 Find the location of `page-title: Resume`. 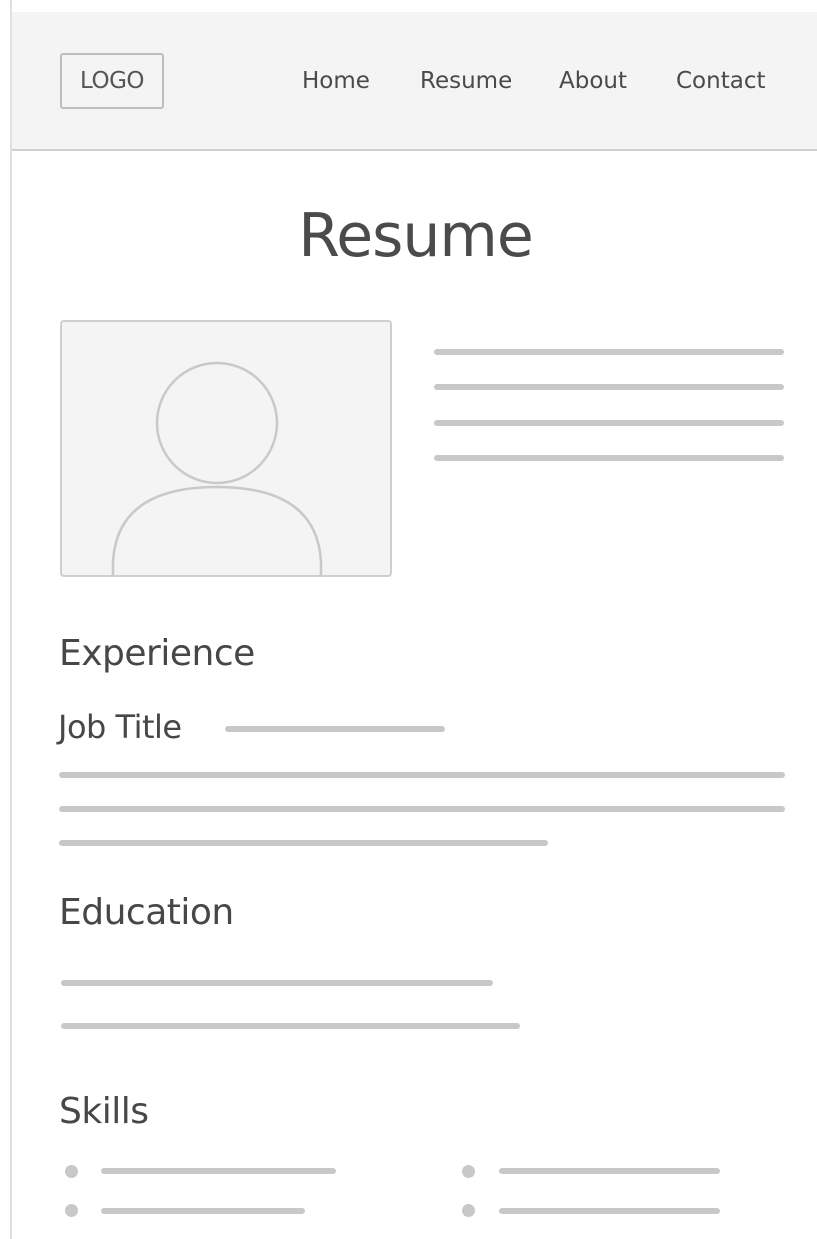

page-title: Resume is located at coordinates (416, 236).